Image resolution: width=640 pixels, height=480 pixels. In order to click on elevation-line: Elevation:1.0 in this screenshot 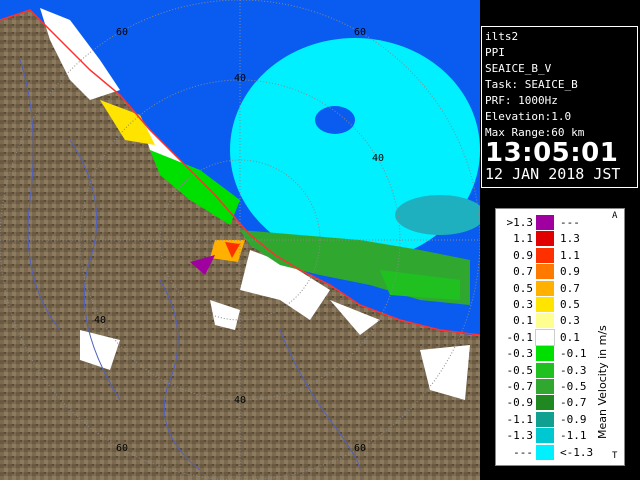, I will do `click(528, 116)`.